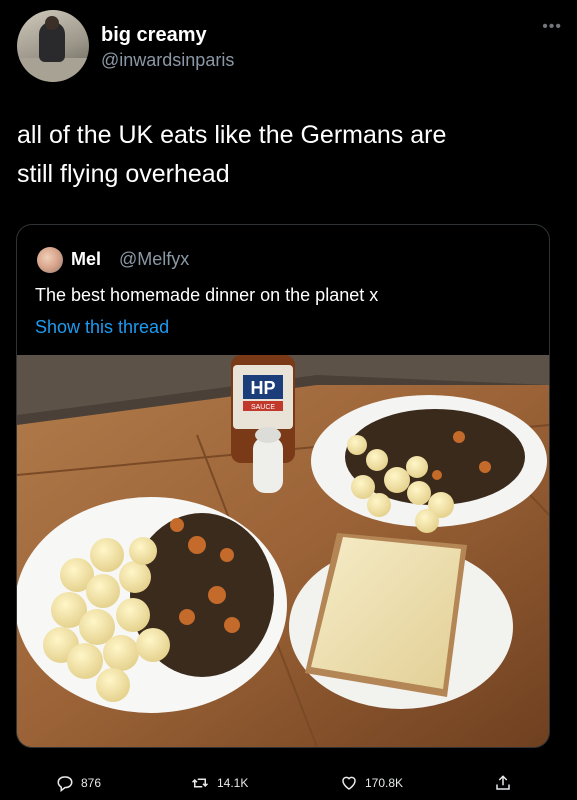 The width and height of the screenshot is (577, 800). I want to click on share-icon, so click(503, 782).